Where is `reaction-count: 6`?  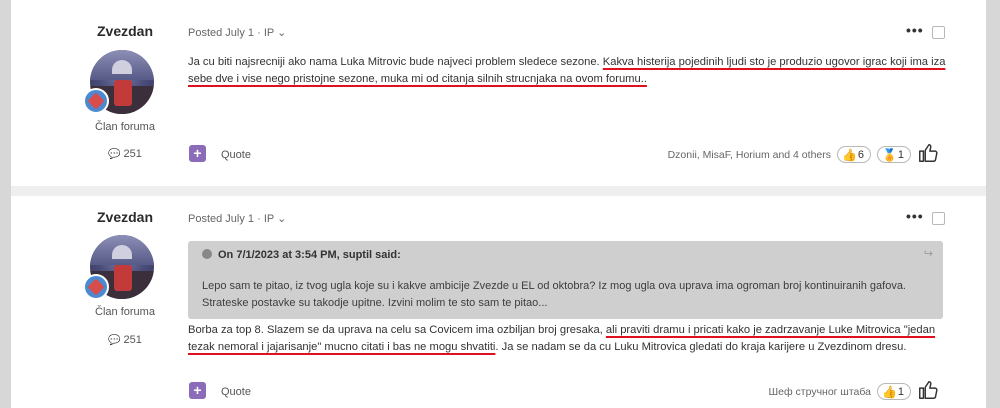 reaction-count: 6 is located at coordinates (860, 155).